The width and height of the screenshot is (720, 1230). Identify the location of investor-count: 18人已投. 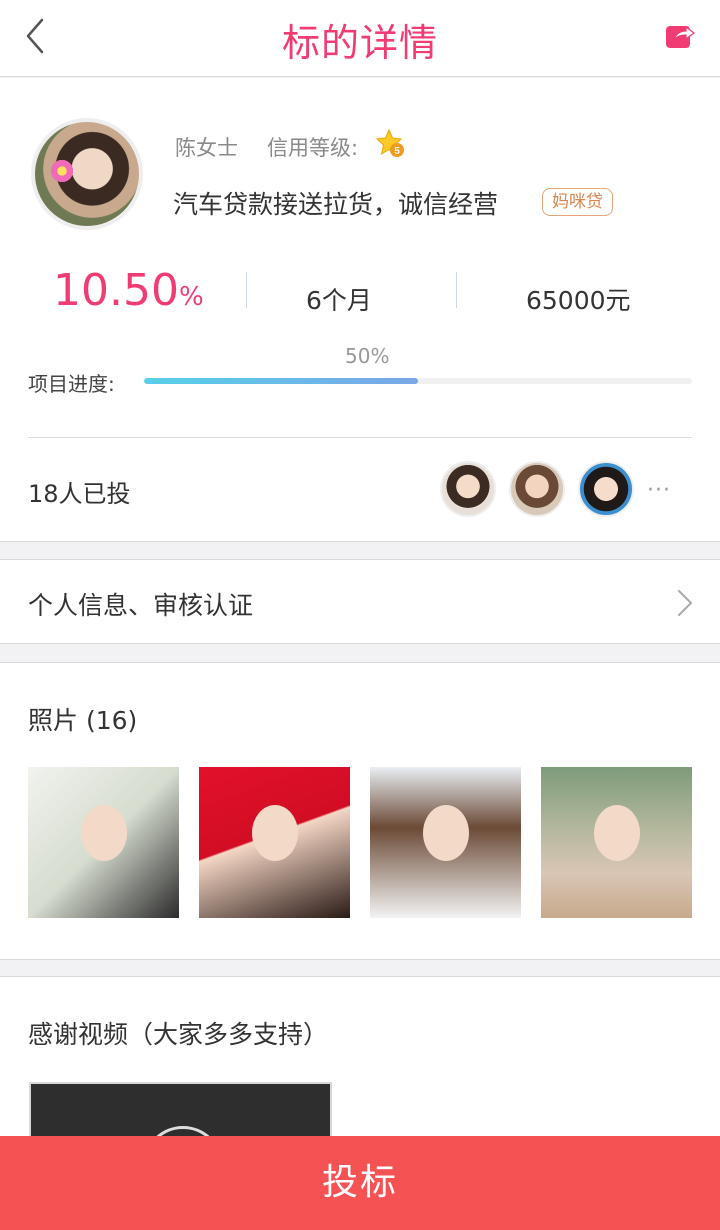
(79, 491).